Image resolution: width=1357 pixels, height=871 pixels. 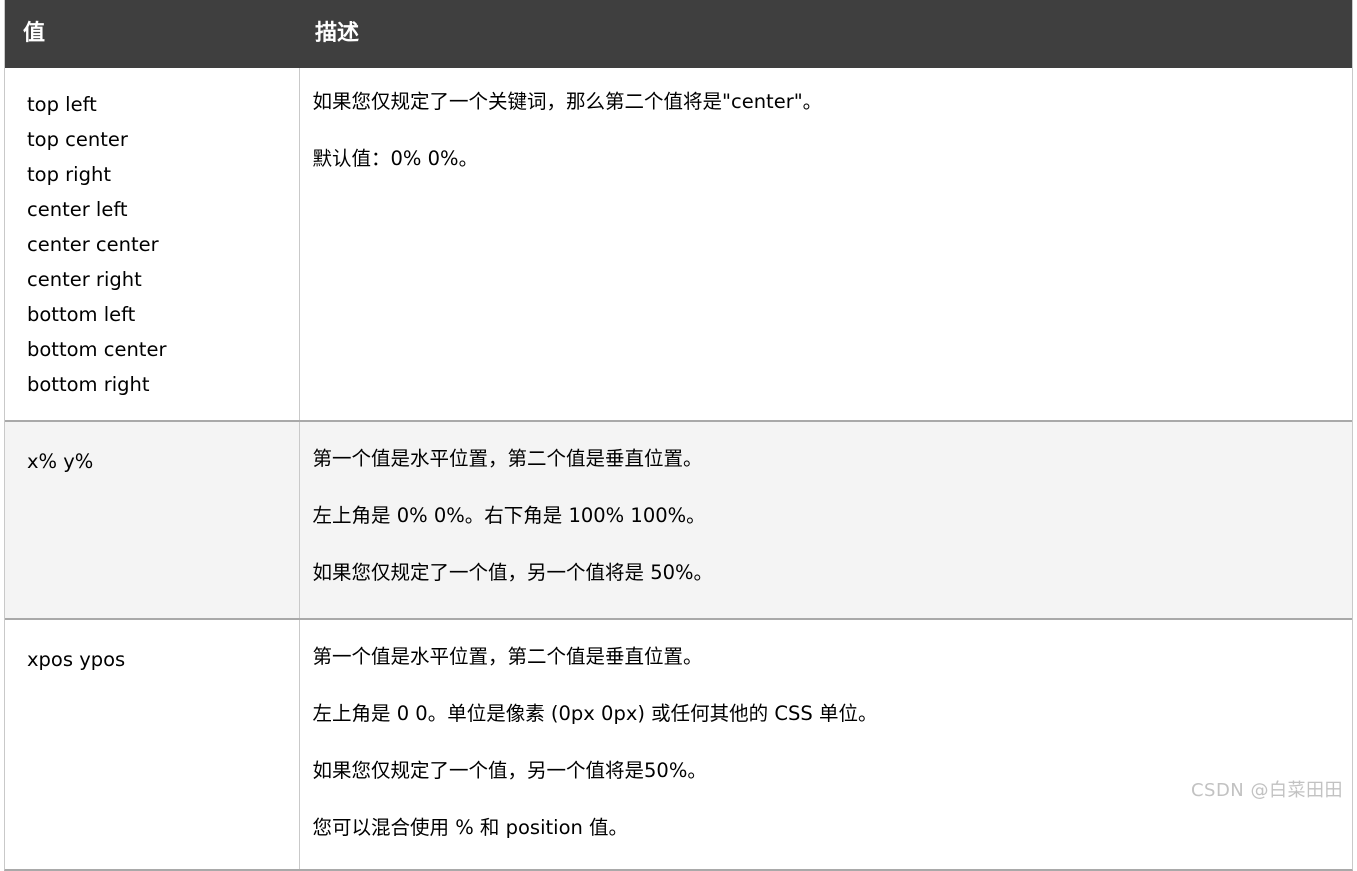 I want to click on description-paragraph: 左上角是 0% 0%。右下角是 100% 100%。, so click(x=509, y=515).